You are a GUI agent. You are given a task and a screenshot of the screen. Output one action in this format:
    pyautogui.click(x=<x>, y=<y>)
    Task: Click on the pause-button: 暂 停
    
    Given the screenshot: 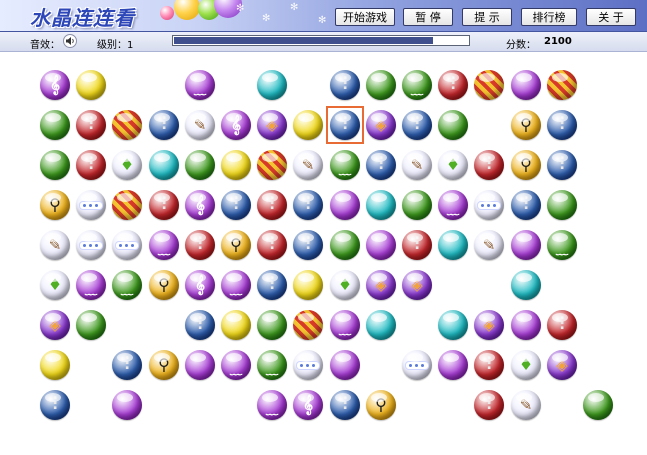 What is the action you would take?
    pyautogui.click(x=428, y=17)
    